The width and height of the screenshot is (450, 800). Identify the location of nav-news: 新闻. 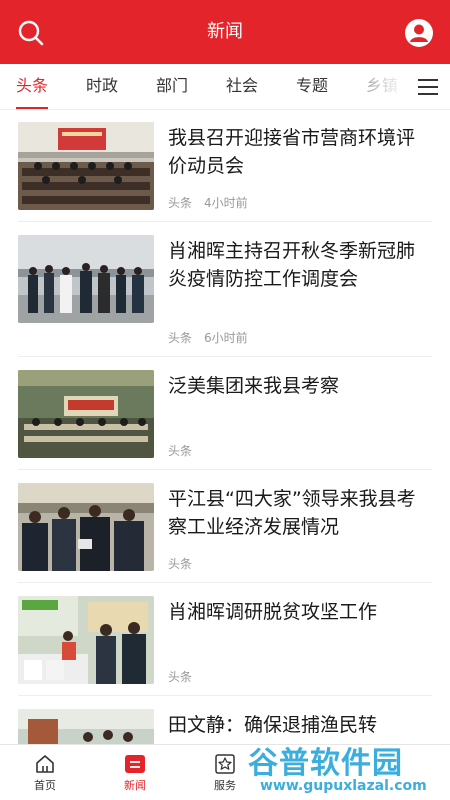
(135, 772).